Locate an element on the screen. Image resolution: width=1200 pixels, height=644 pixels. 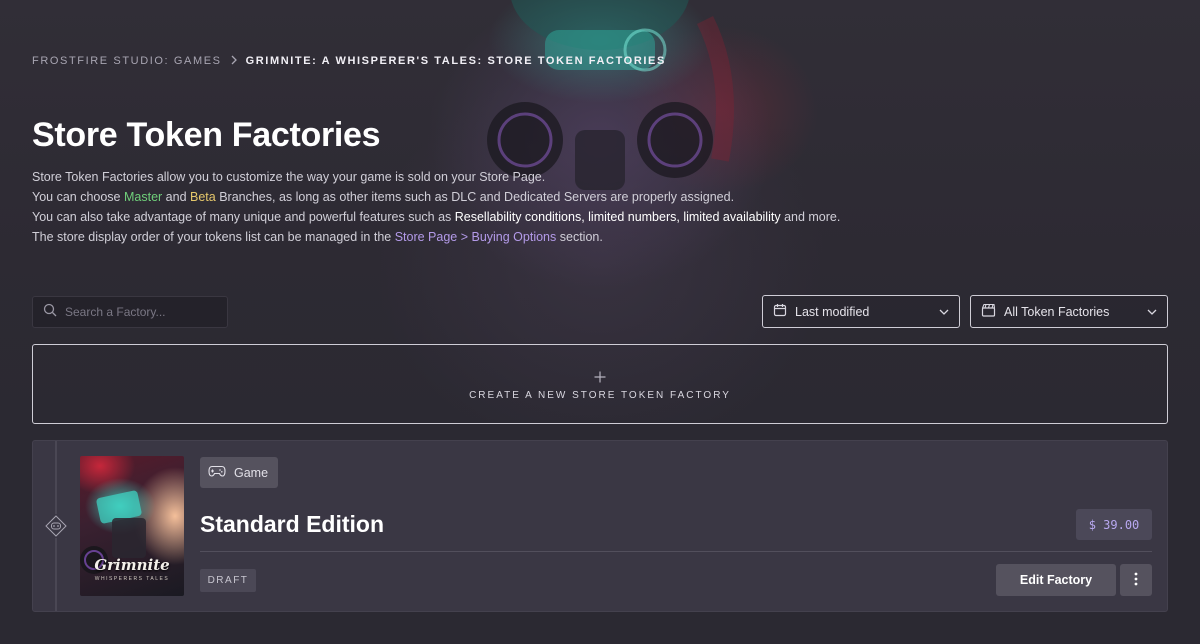
plus-icon is located at coordinates (600, 377).